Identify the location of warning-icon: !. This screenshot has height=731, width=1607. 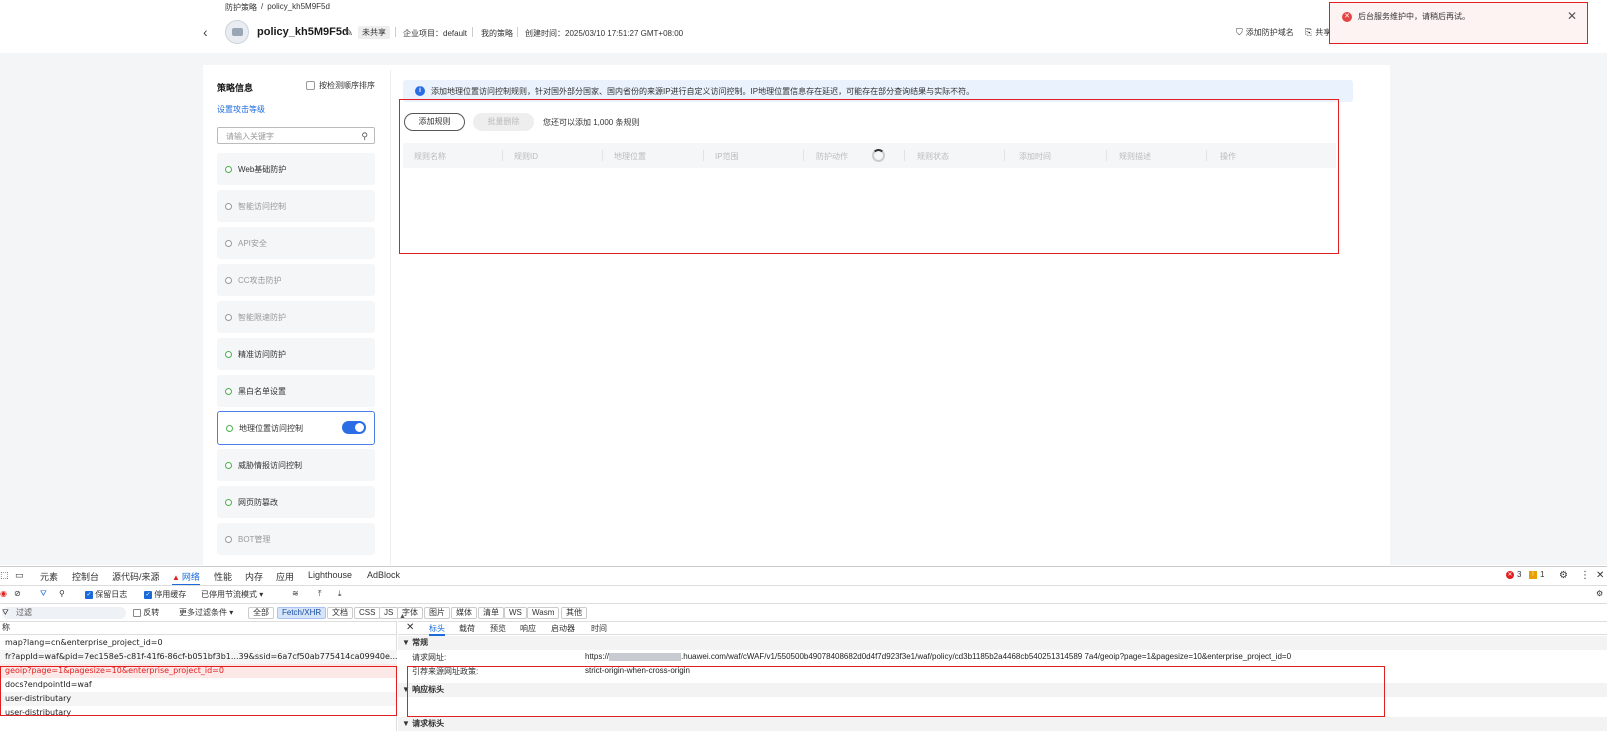
(1533, 574).